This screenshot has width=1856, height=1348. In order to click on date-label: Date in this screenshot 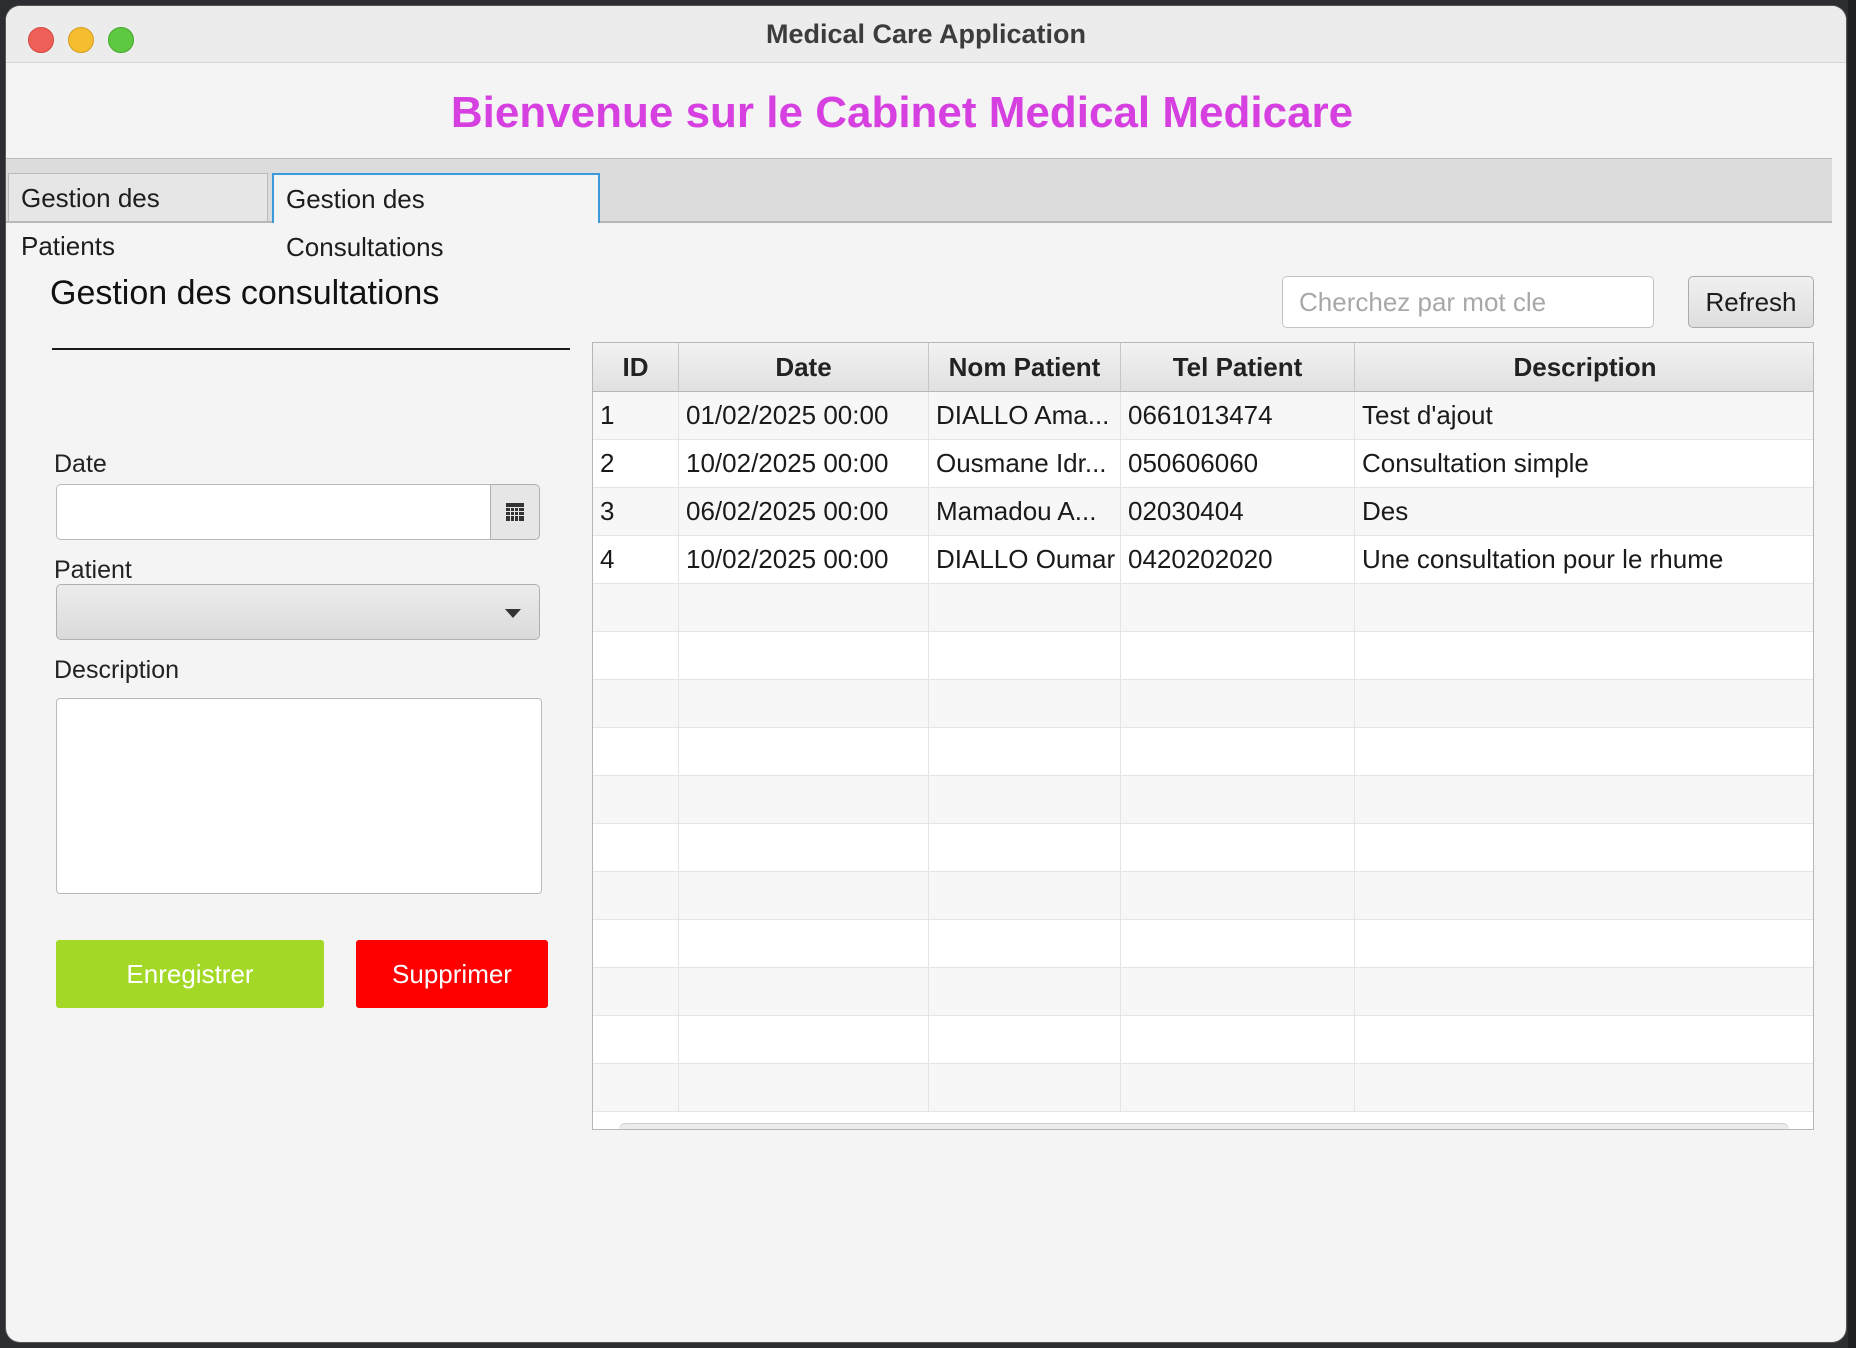, I will do `click(80, 464)`.